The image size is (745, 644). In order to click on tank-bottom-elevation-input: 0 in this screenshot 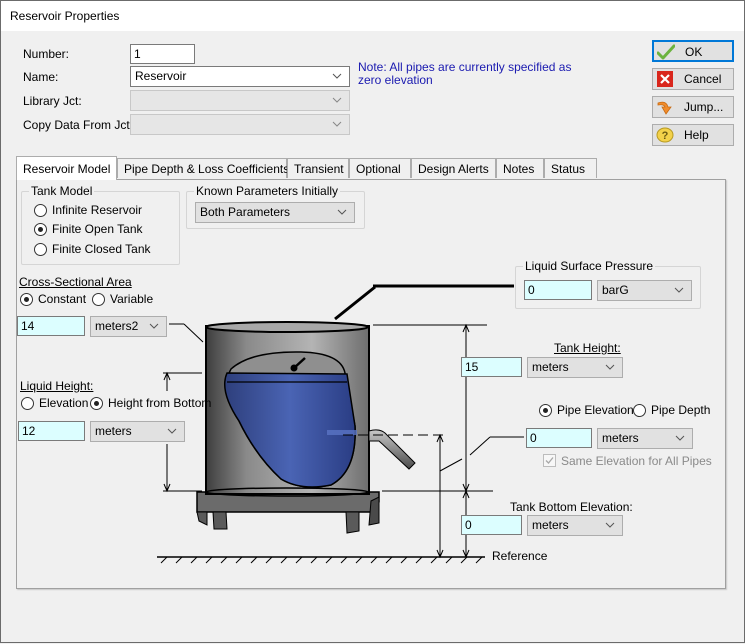, I will do `click(491, 525)`.